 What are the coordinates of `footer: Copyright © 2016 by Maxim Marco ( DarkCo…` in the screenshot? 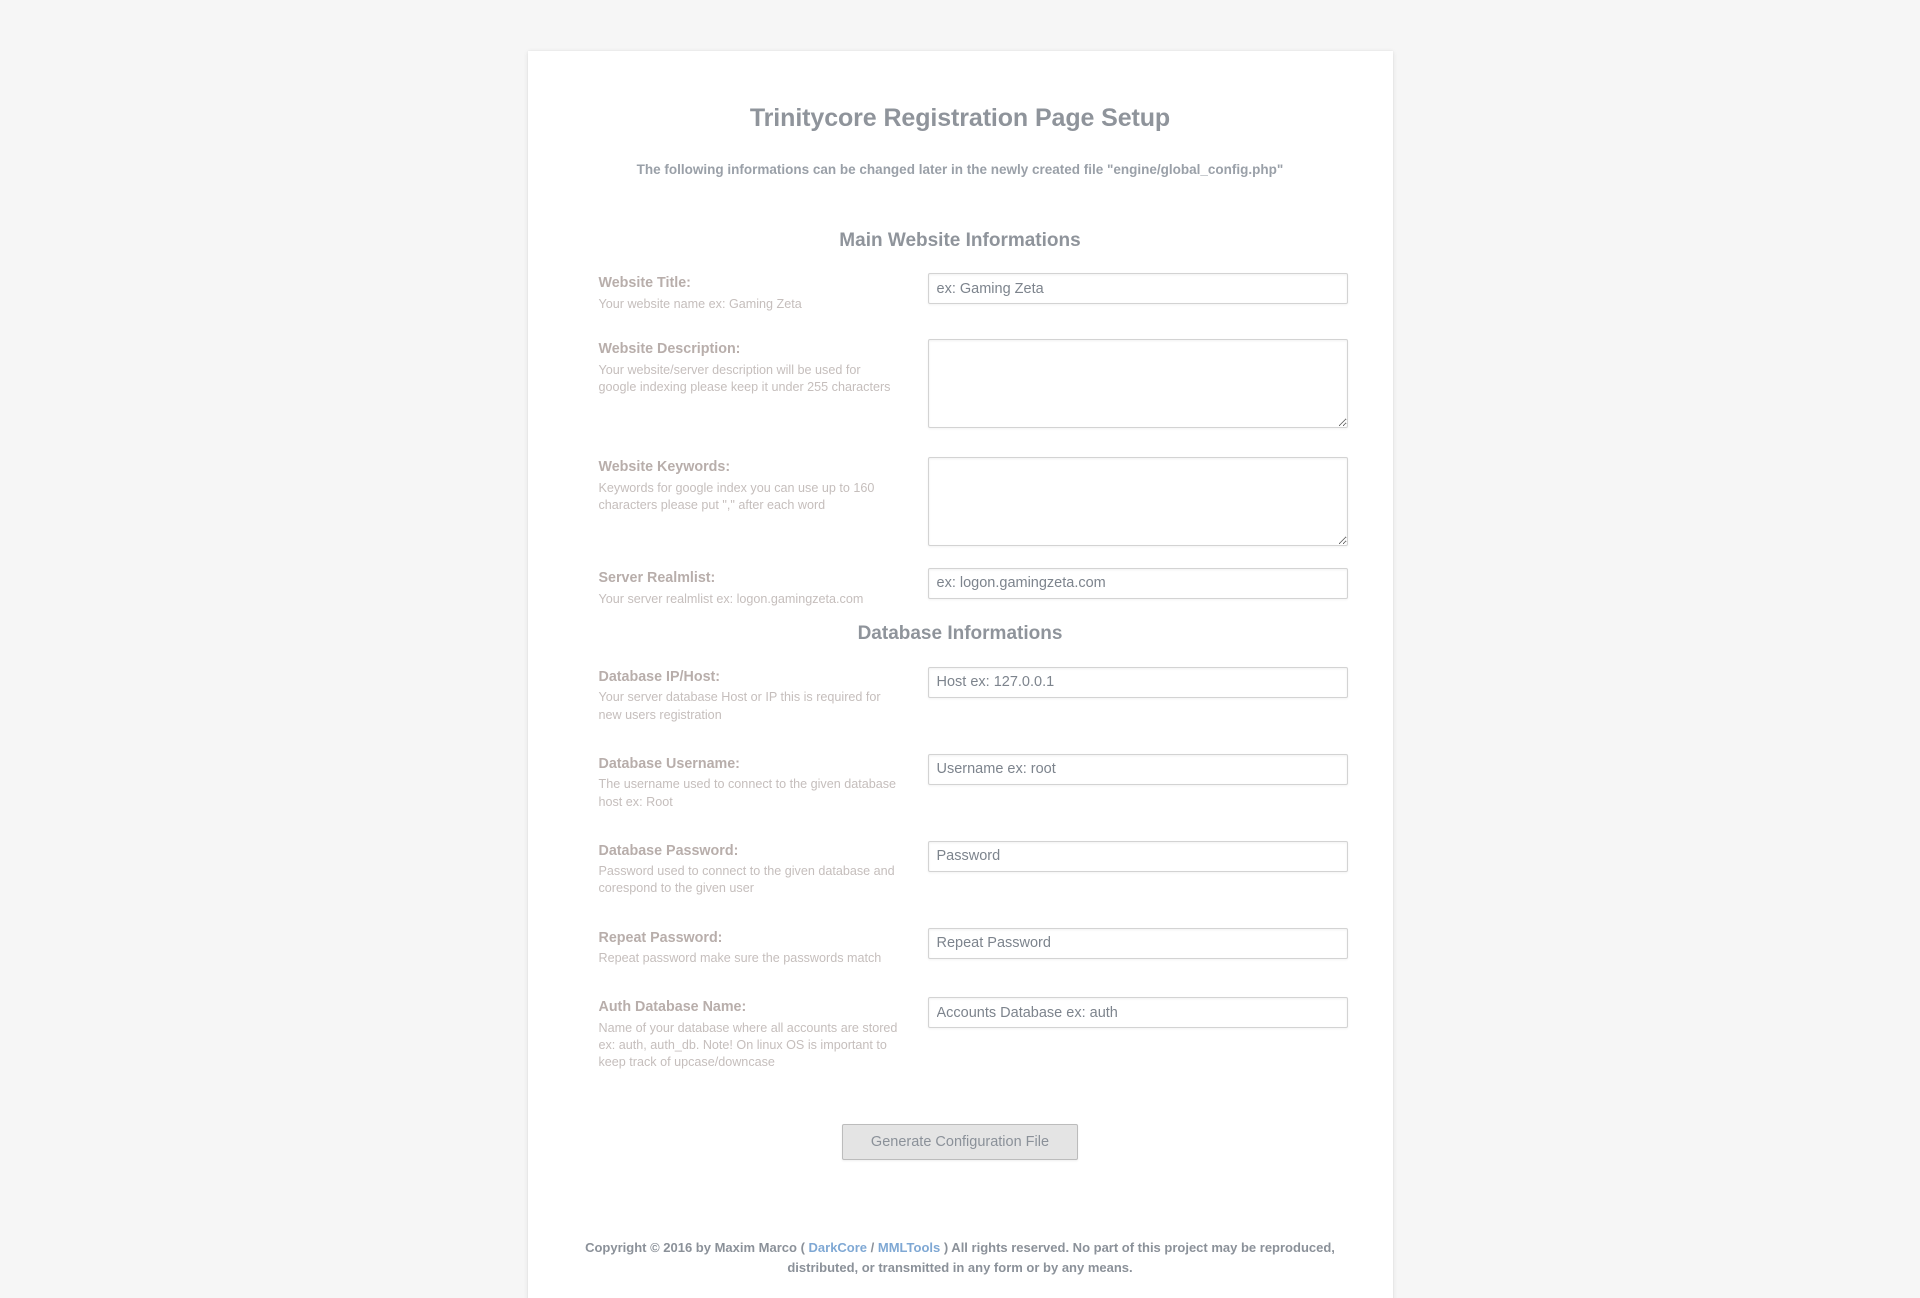 It's located at (960, 1268).